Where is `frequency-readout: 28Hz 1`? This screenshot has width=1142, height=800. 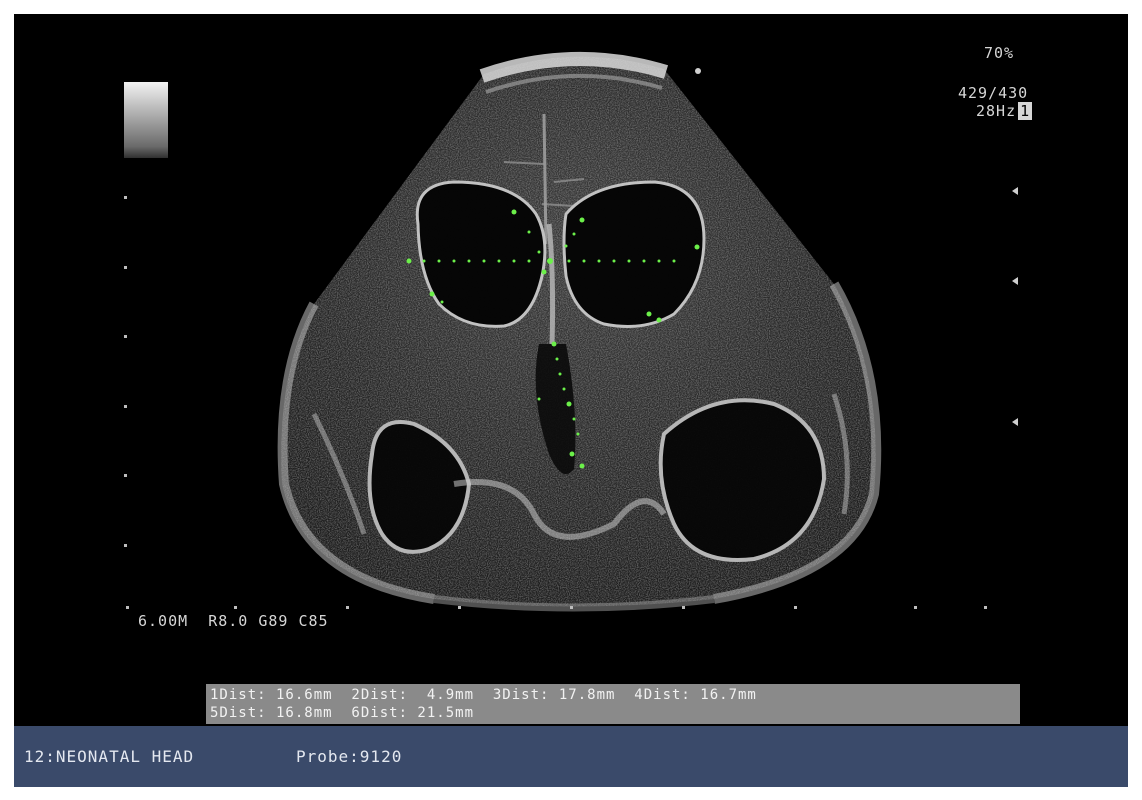
frequency-readout: 28Hz 1 is located at coordinates (1004, 111).